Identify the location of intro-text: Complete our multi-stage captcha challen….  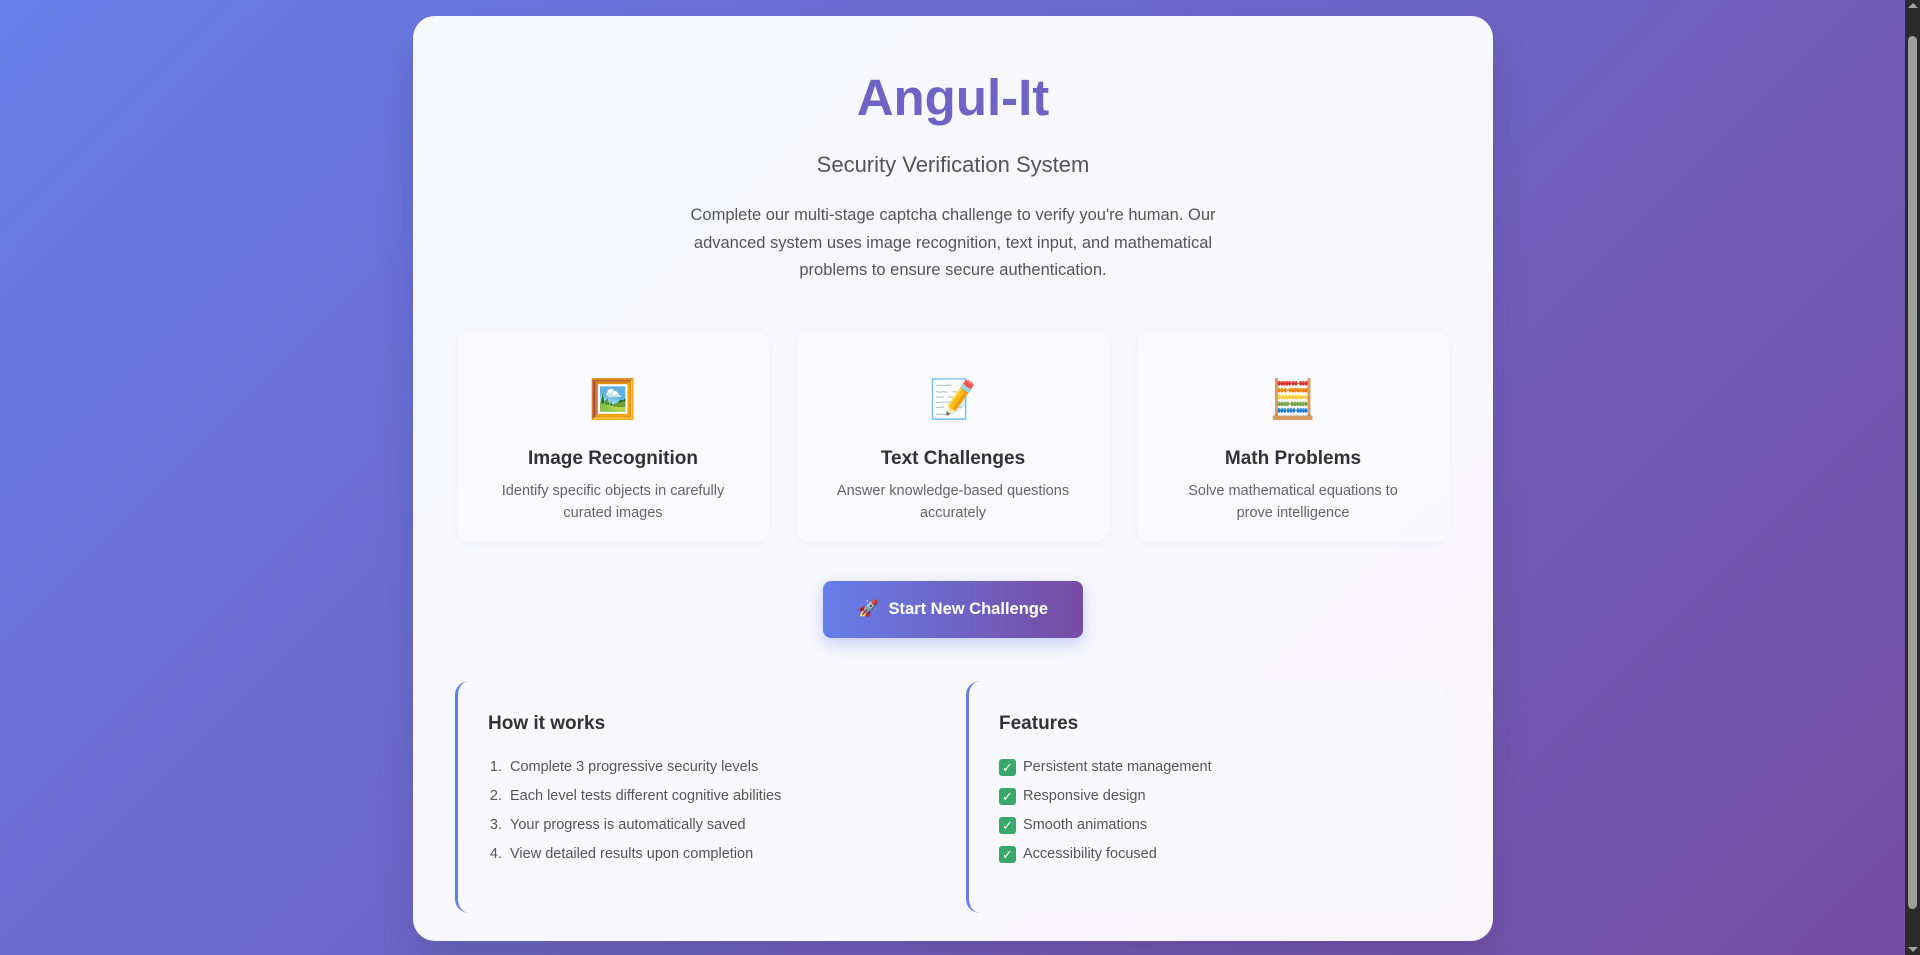
(953, 242).